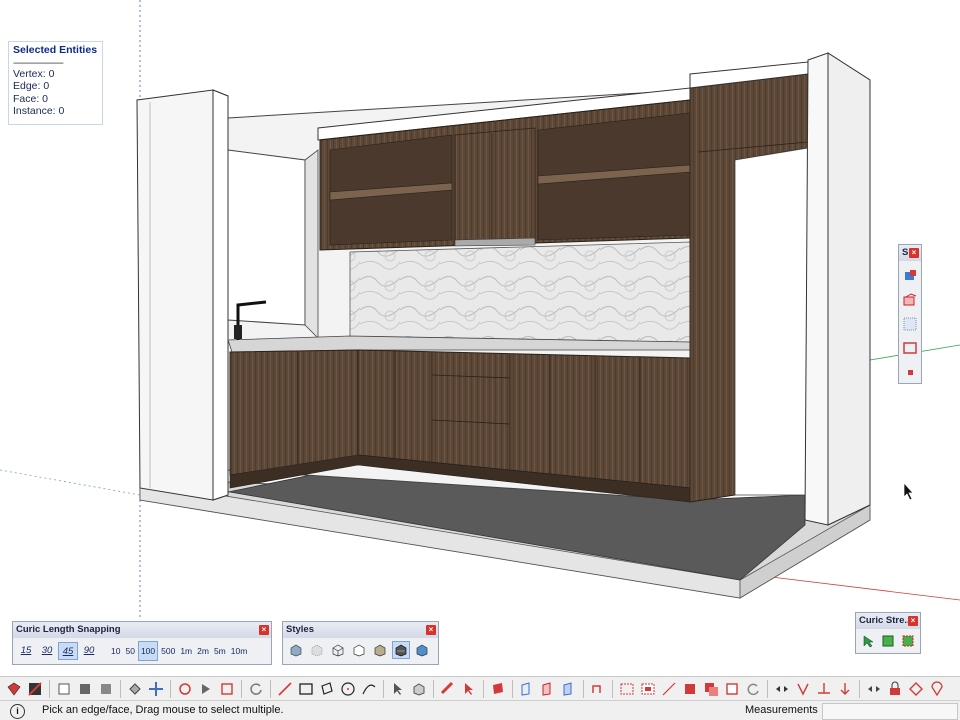 This screenshot has height=720, width=960. Describe the element at coordinates (70, 482) in the screenshot. I see `green-axis-dashed` at that location.